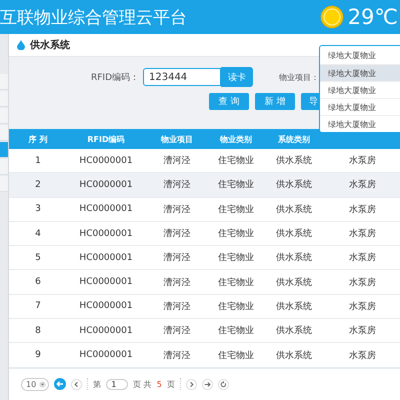 The image size is (400, 400). Describe the element at coordinates (38, 306) in the screenshot. I see `table-cell-text: 7` at that location.